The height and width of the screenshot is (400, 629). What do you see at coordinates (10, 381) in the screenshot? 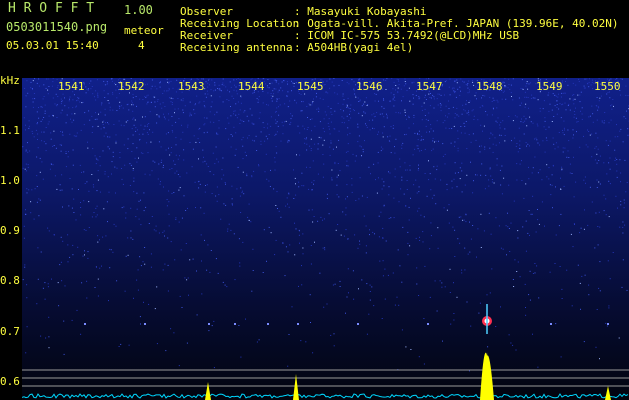
I see `y-tick-label: 0.6` at bounding box center [10, 381].